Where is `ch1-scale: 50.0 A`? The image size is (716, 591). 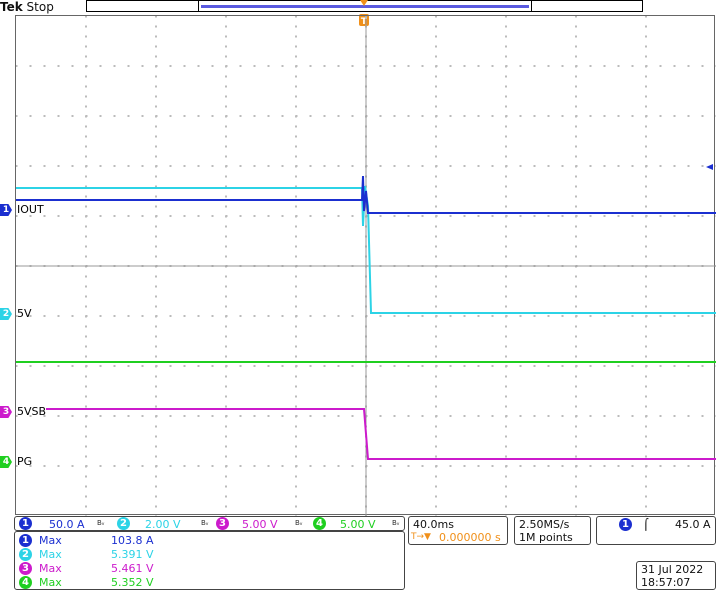 ch1-scale: 50.0 A is located at coordinates (67, 524).